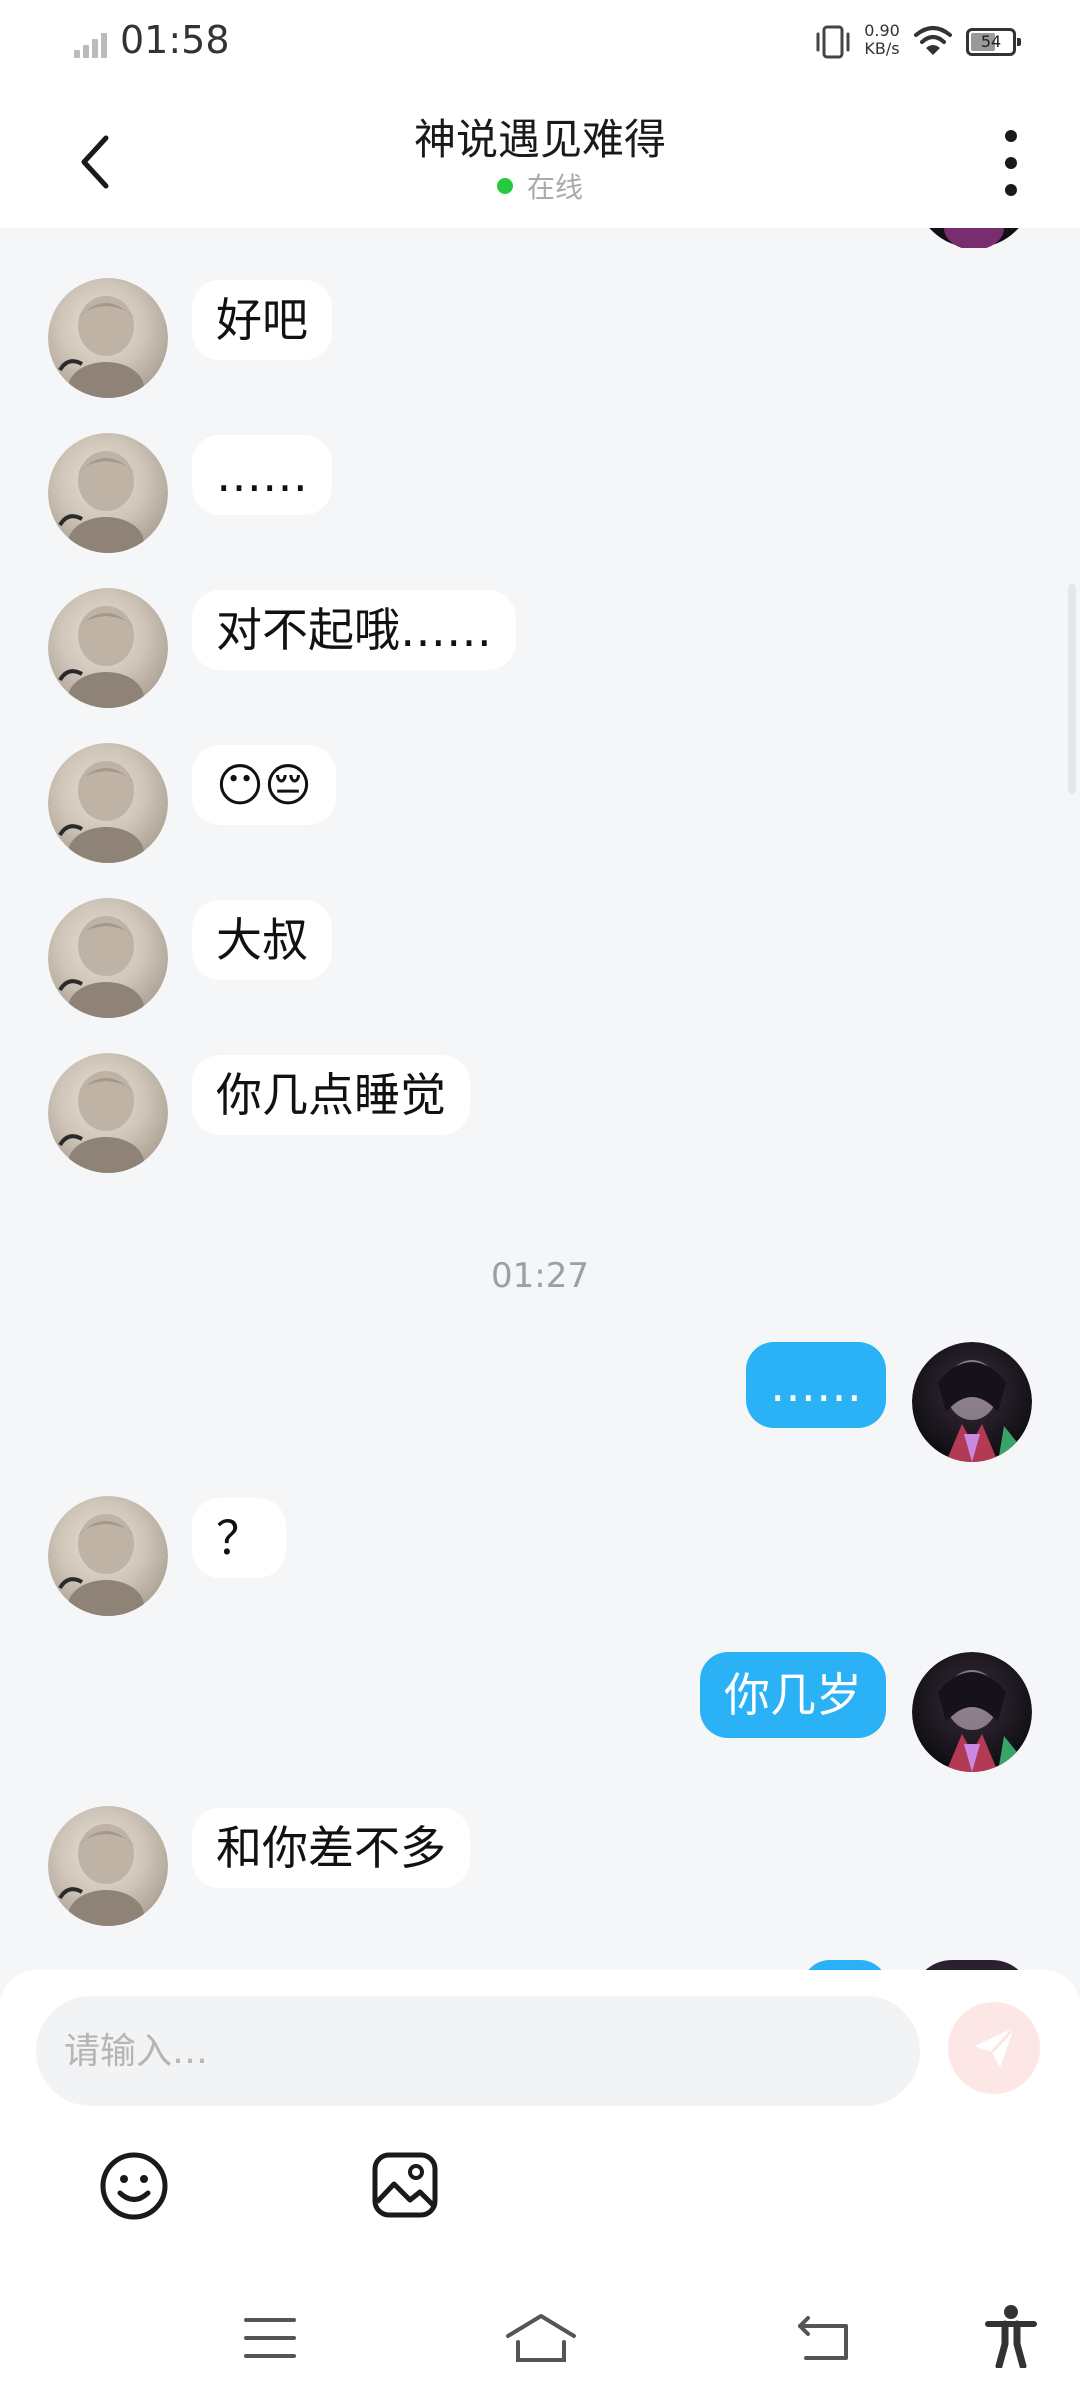 This screenshot has height=2408, width=1080. I want to click on contact-name: 神说遇见难得, so click(539, 139).